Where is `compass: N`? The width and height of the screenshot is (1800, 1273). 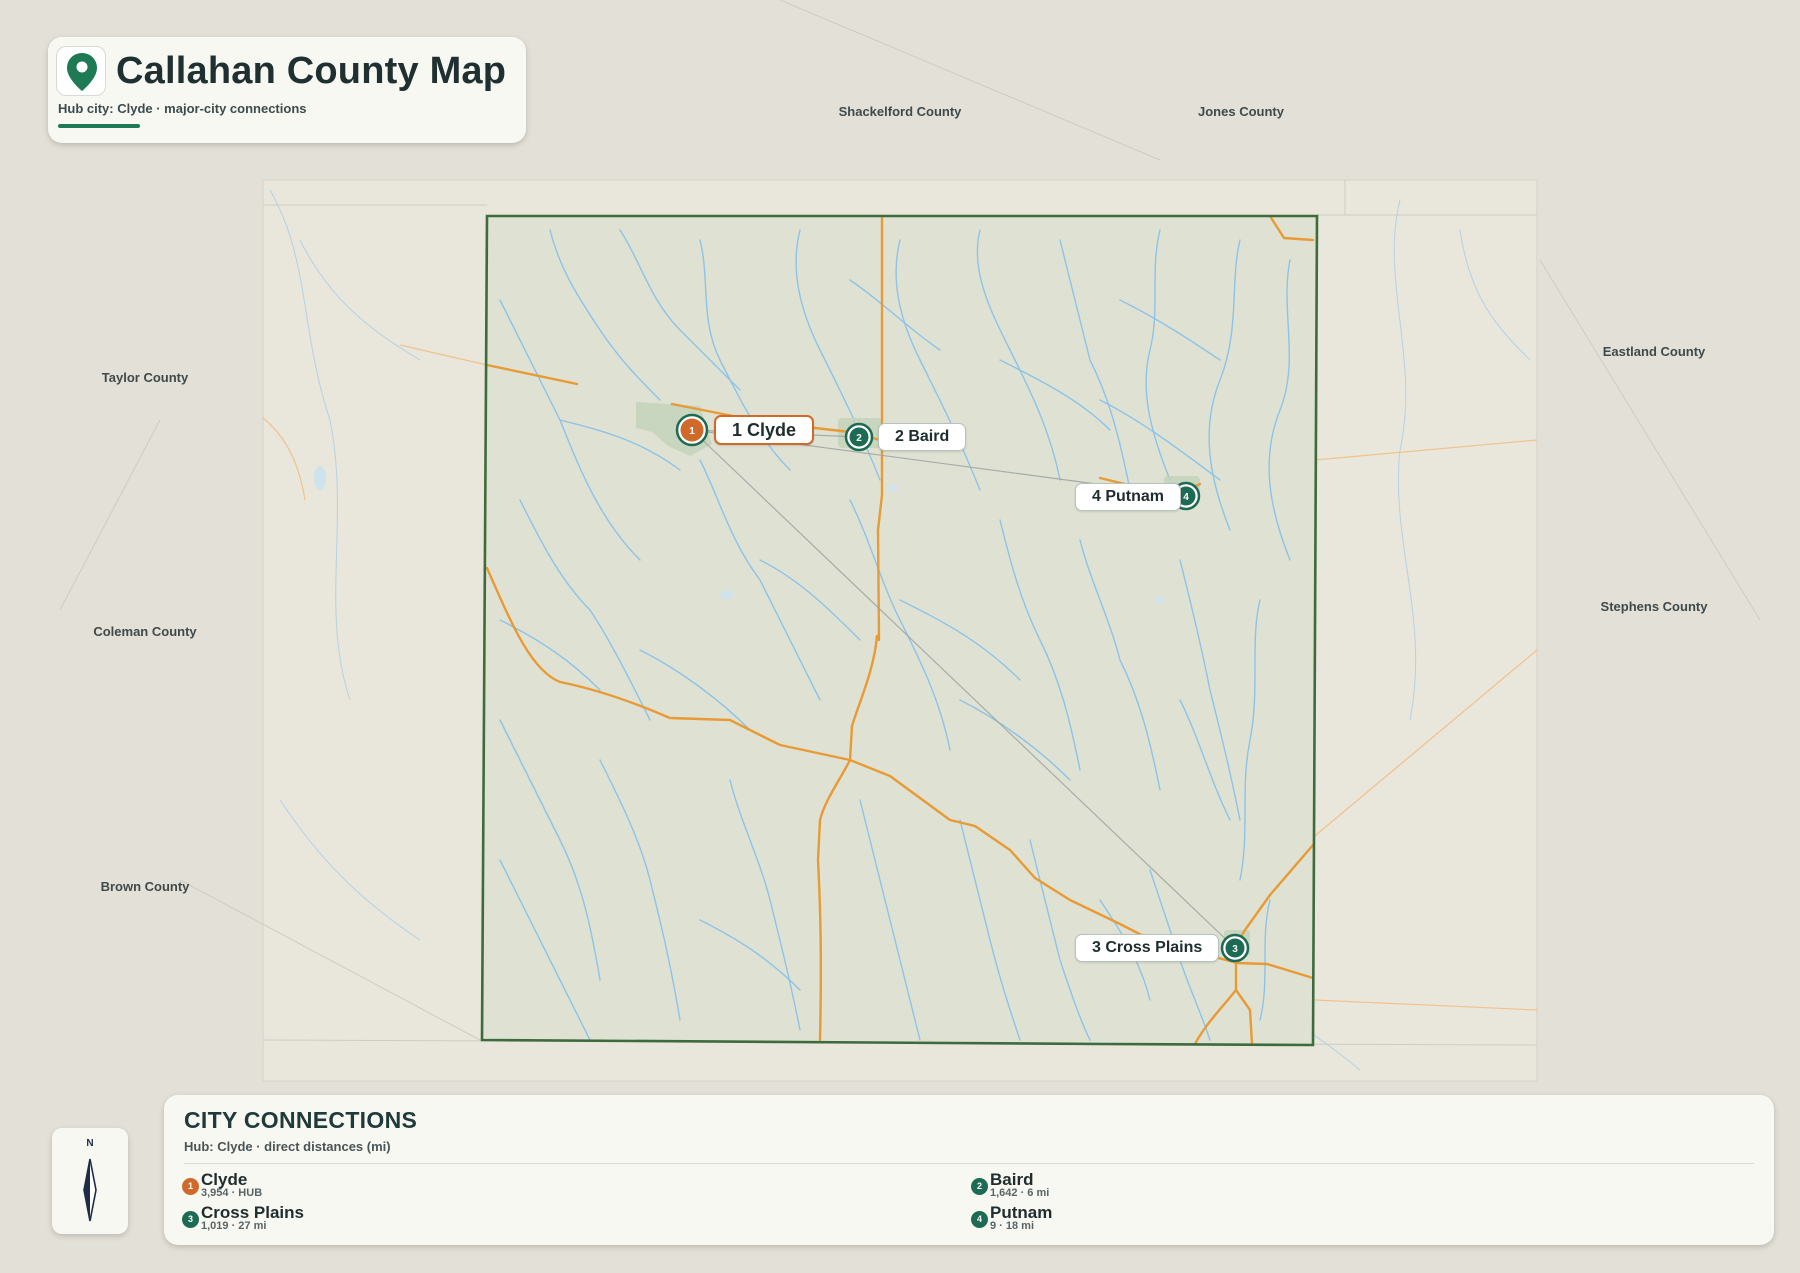
compass: N is located at coordinates (90, 1181).